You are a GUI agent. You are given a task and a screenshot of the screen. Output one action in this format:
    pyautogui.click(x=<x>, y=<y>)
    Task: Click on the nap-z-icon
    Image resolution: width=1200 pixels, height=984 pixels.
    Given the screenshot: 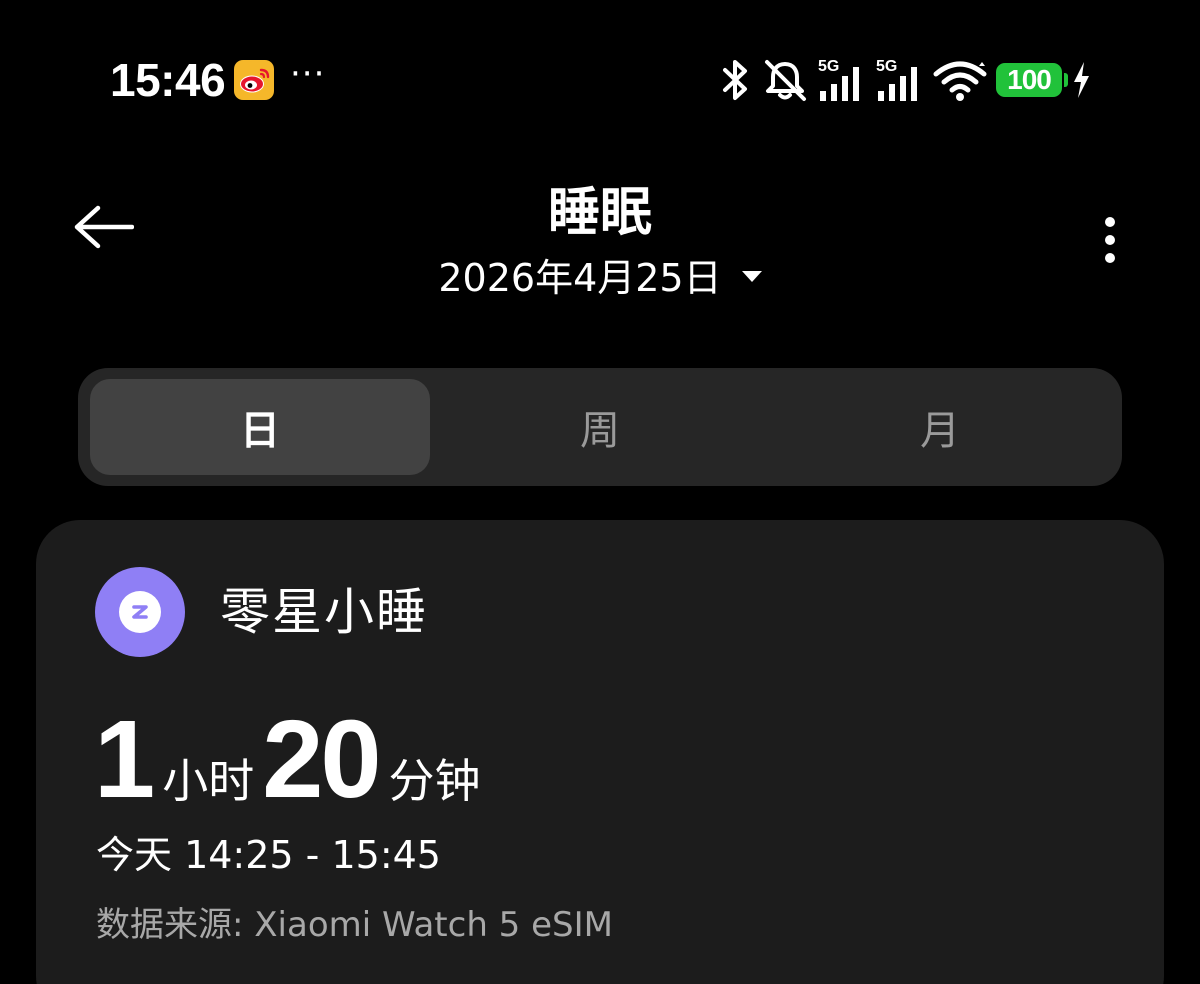 What is the action you would take?
    pyautogui.click(x=140, y=612)
    